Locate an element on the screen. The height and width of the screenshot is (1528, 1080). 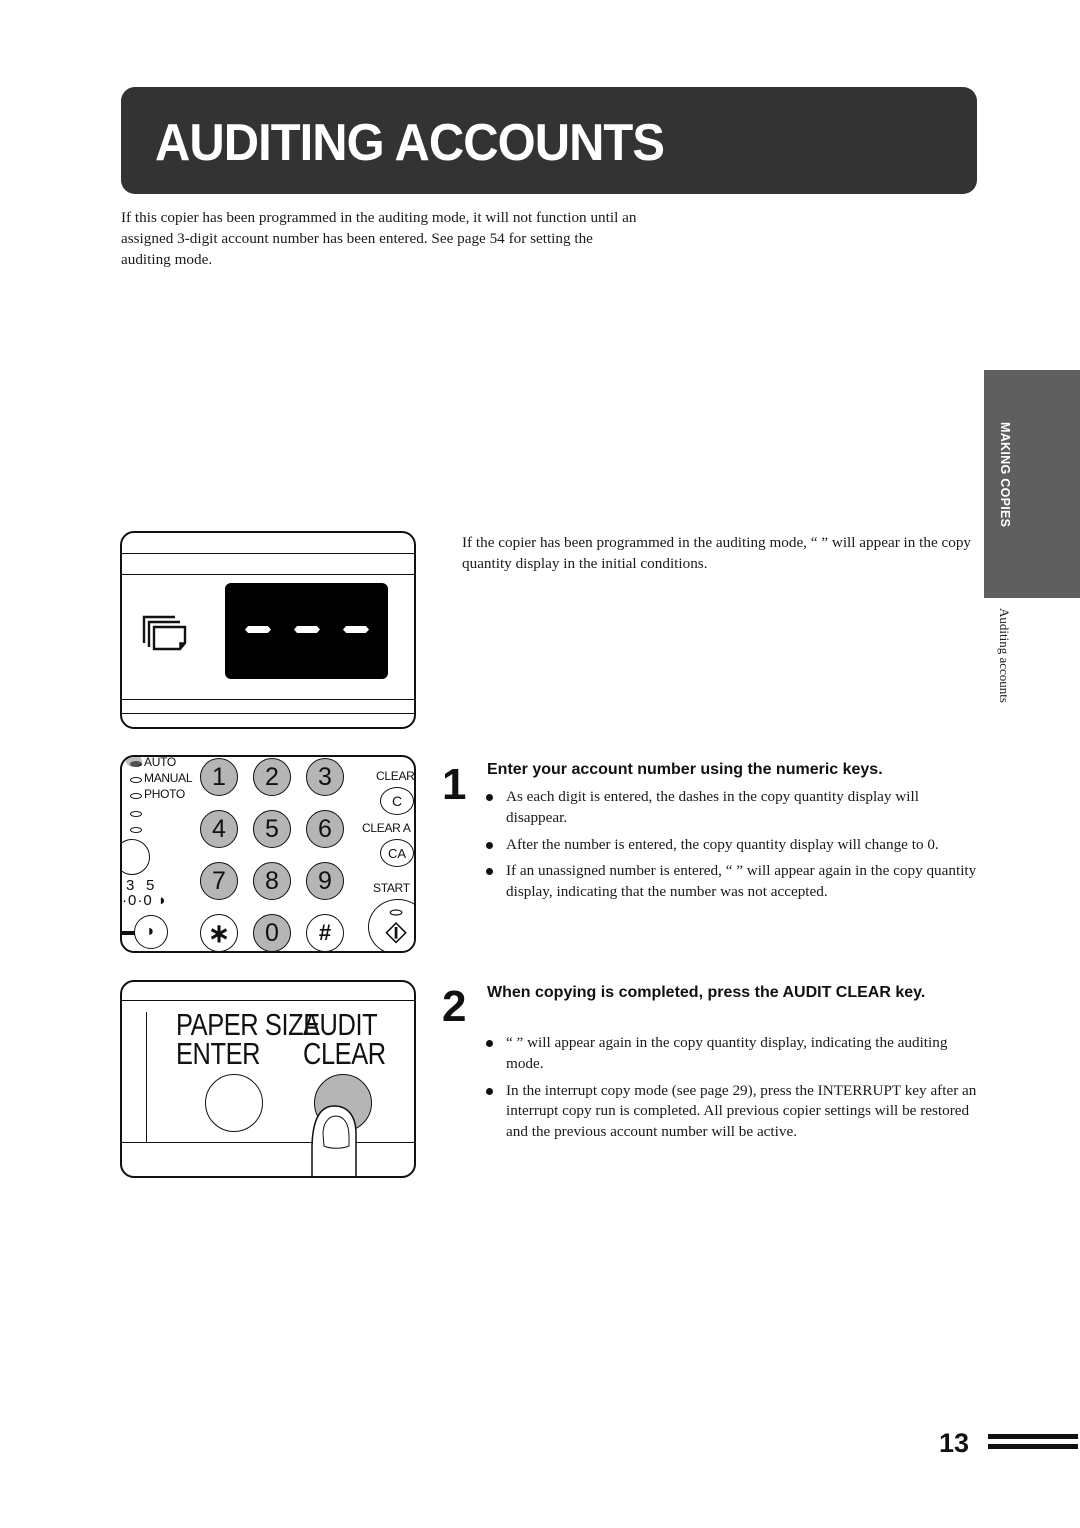
start-button is located at coordinates (391, 925).